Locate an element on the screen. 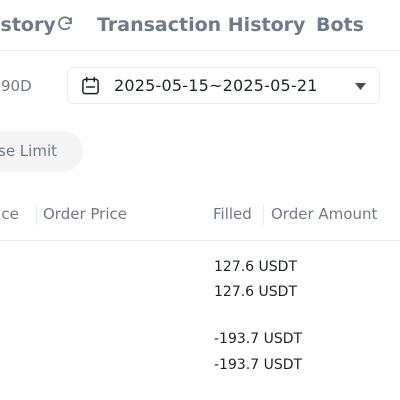 Image resolution: width=400 pixels, height=400 pixels. column-header-price: rice is located at coordinates (9, 214).